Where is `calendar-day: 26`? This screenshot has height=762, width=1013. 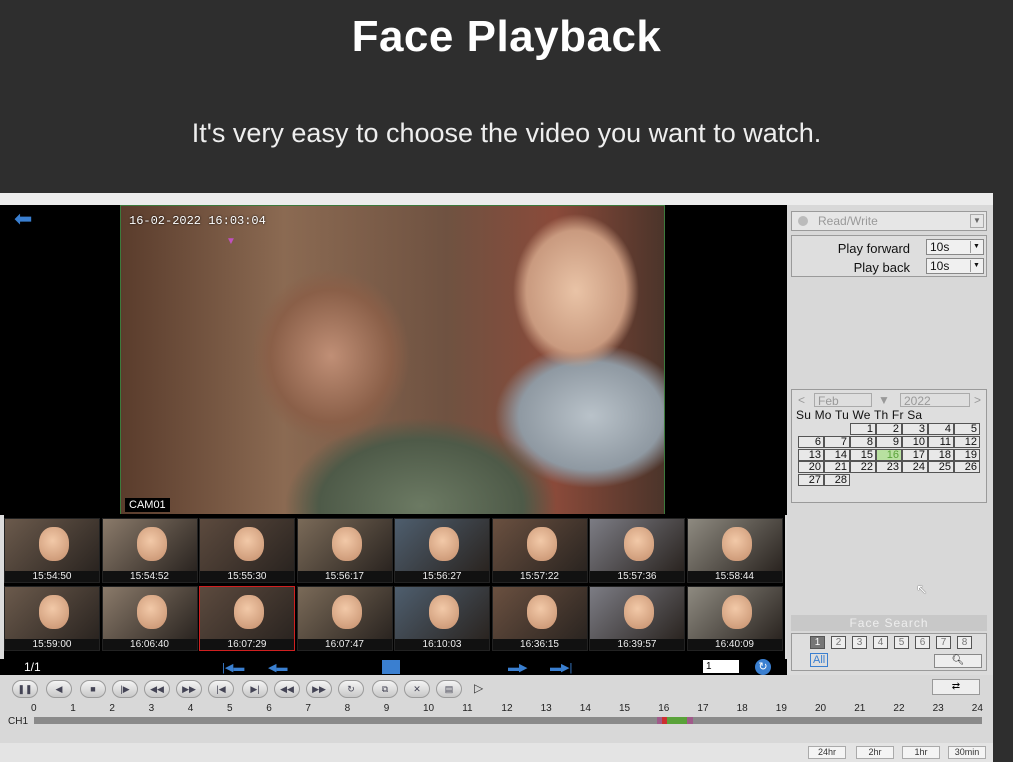
calendar-day: 26 is located at coordinates (967, 467).